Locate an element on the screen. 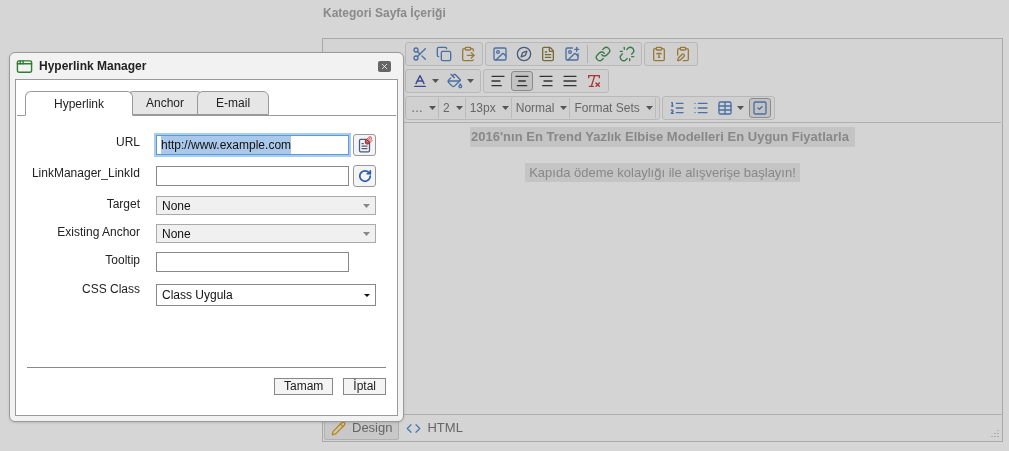 This screenshot has width=1009, height=451. page-title: Kategori Sayfa İçeriği is located at coordinates (384, 13).